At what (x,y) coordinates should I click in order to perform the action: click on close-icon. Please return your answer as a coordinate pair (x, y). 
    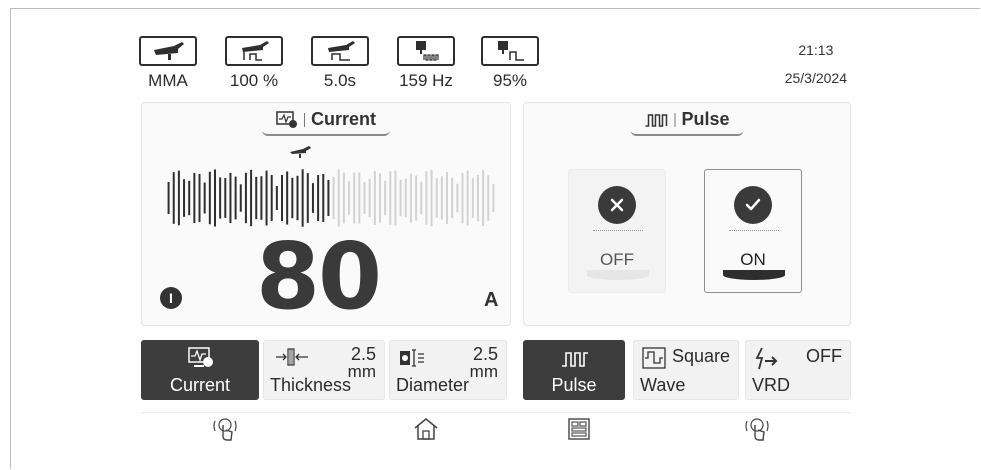
    Looking at the image, I should click on (617, 205).